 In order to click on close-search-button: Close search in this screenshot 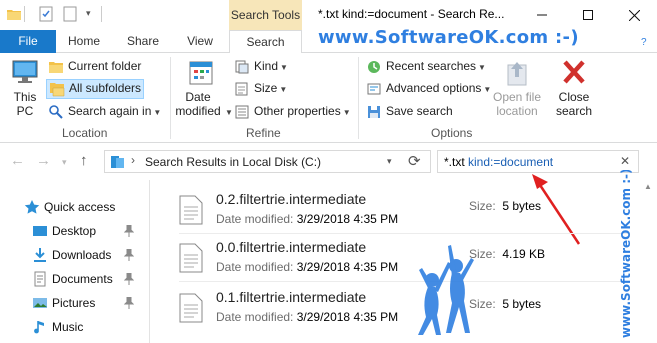, I will do `click(574, 88)`.